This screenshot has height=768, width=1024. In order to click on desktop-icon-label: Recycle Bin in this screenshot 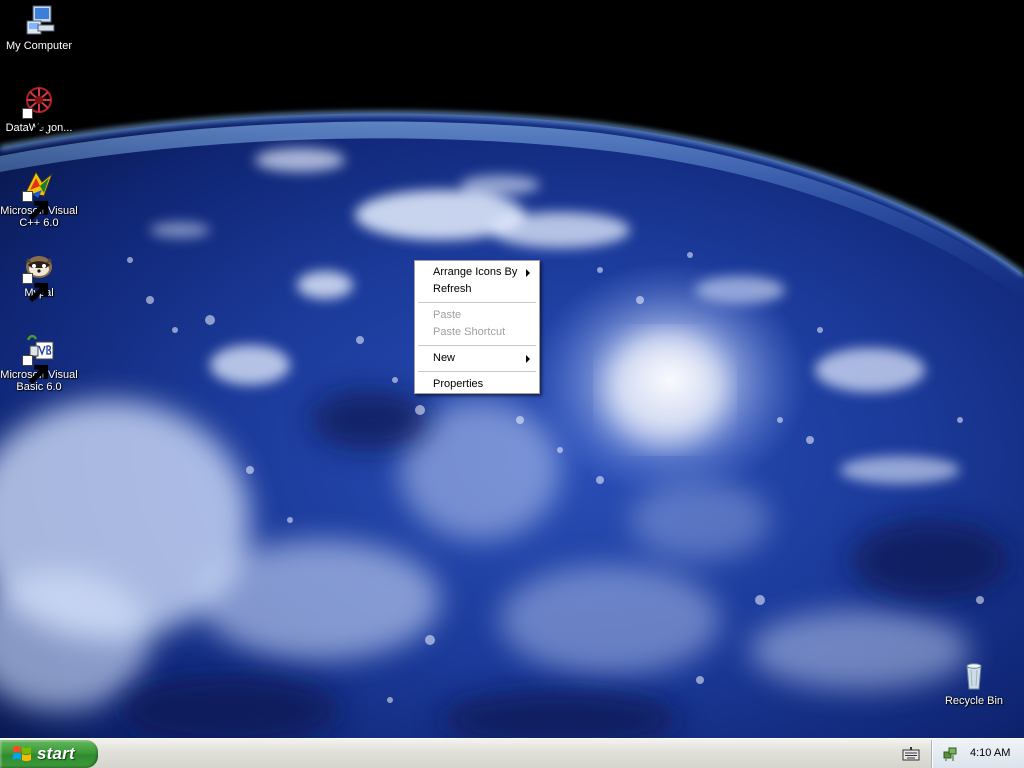, I will do `click(974, 701)`.